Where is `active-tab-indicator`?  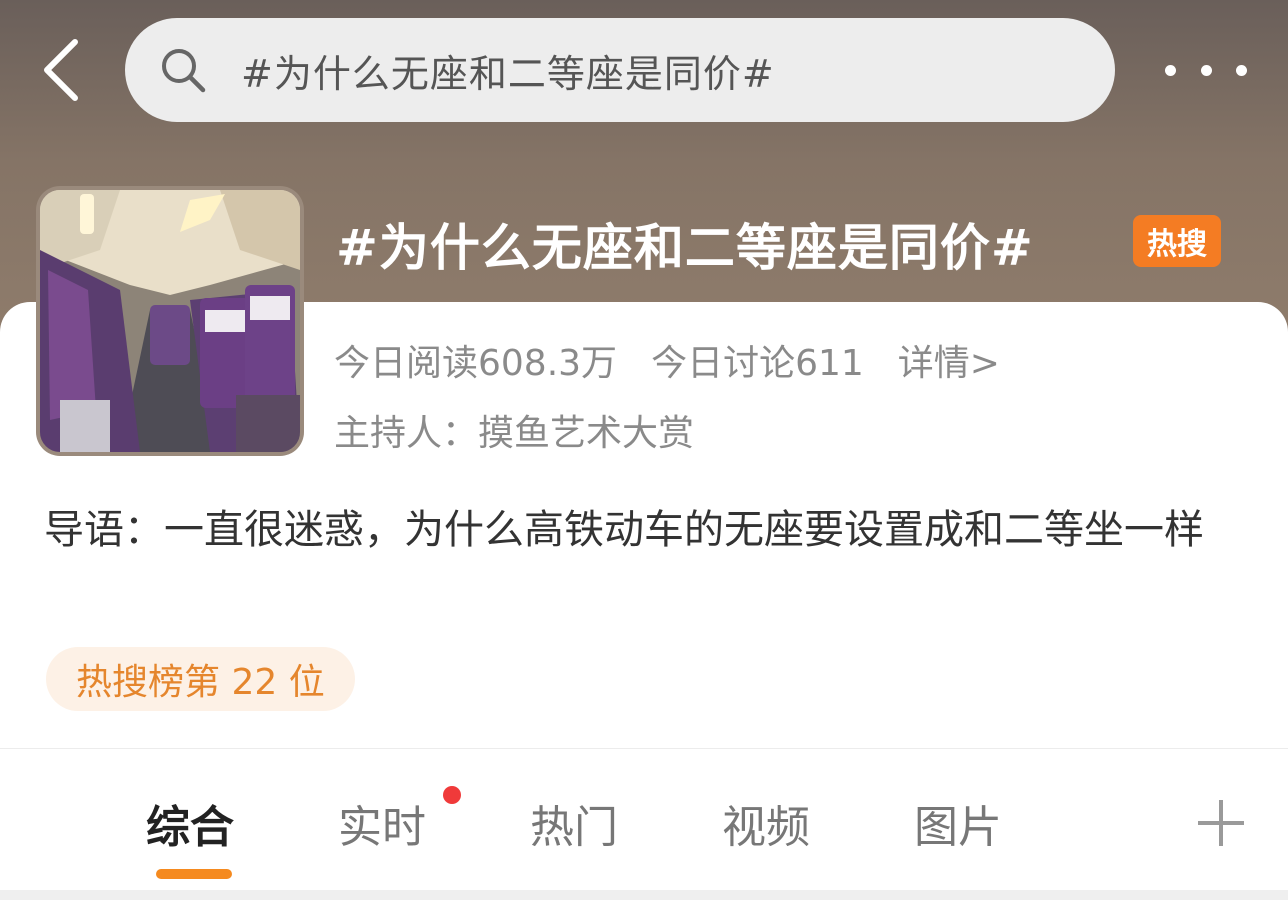
active-tab-indicator is located at coordinates (194, 874).